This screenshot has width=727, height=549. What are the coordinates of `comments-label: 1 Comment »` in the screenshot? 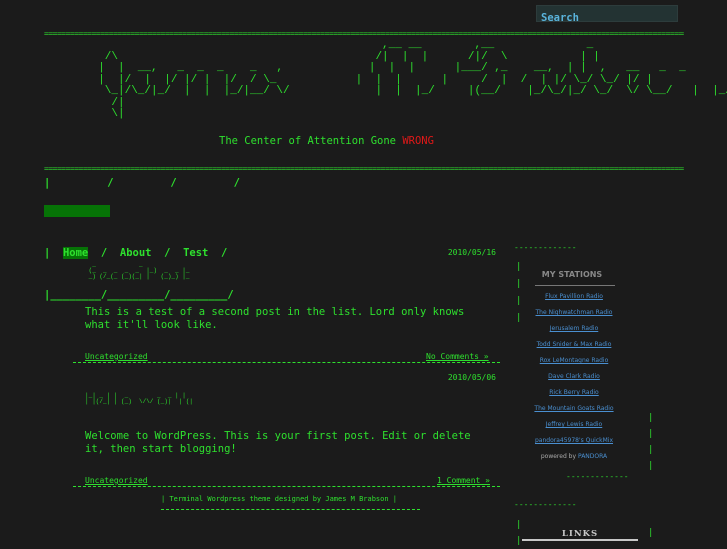 It's located at (463, 480).